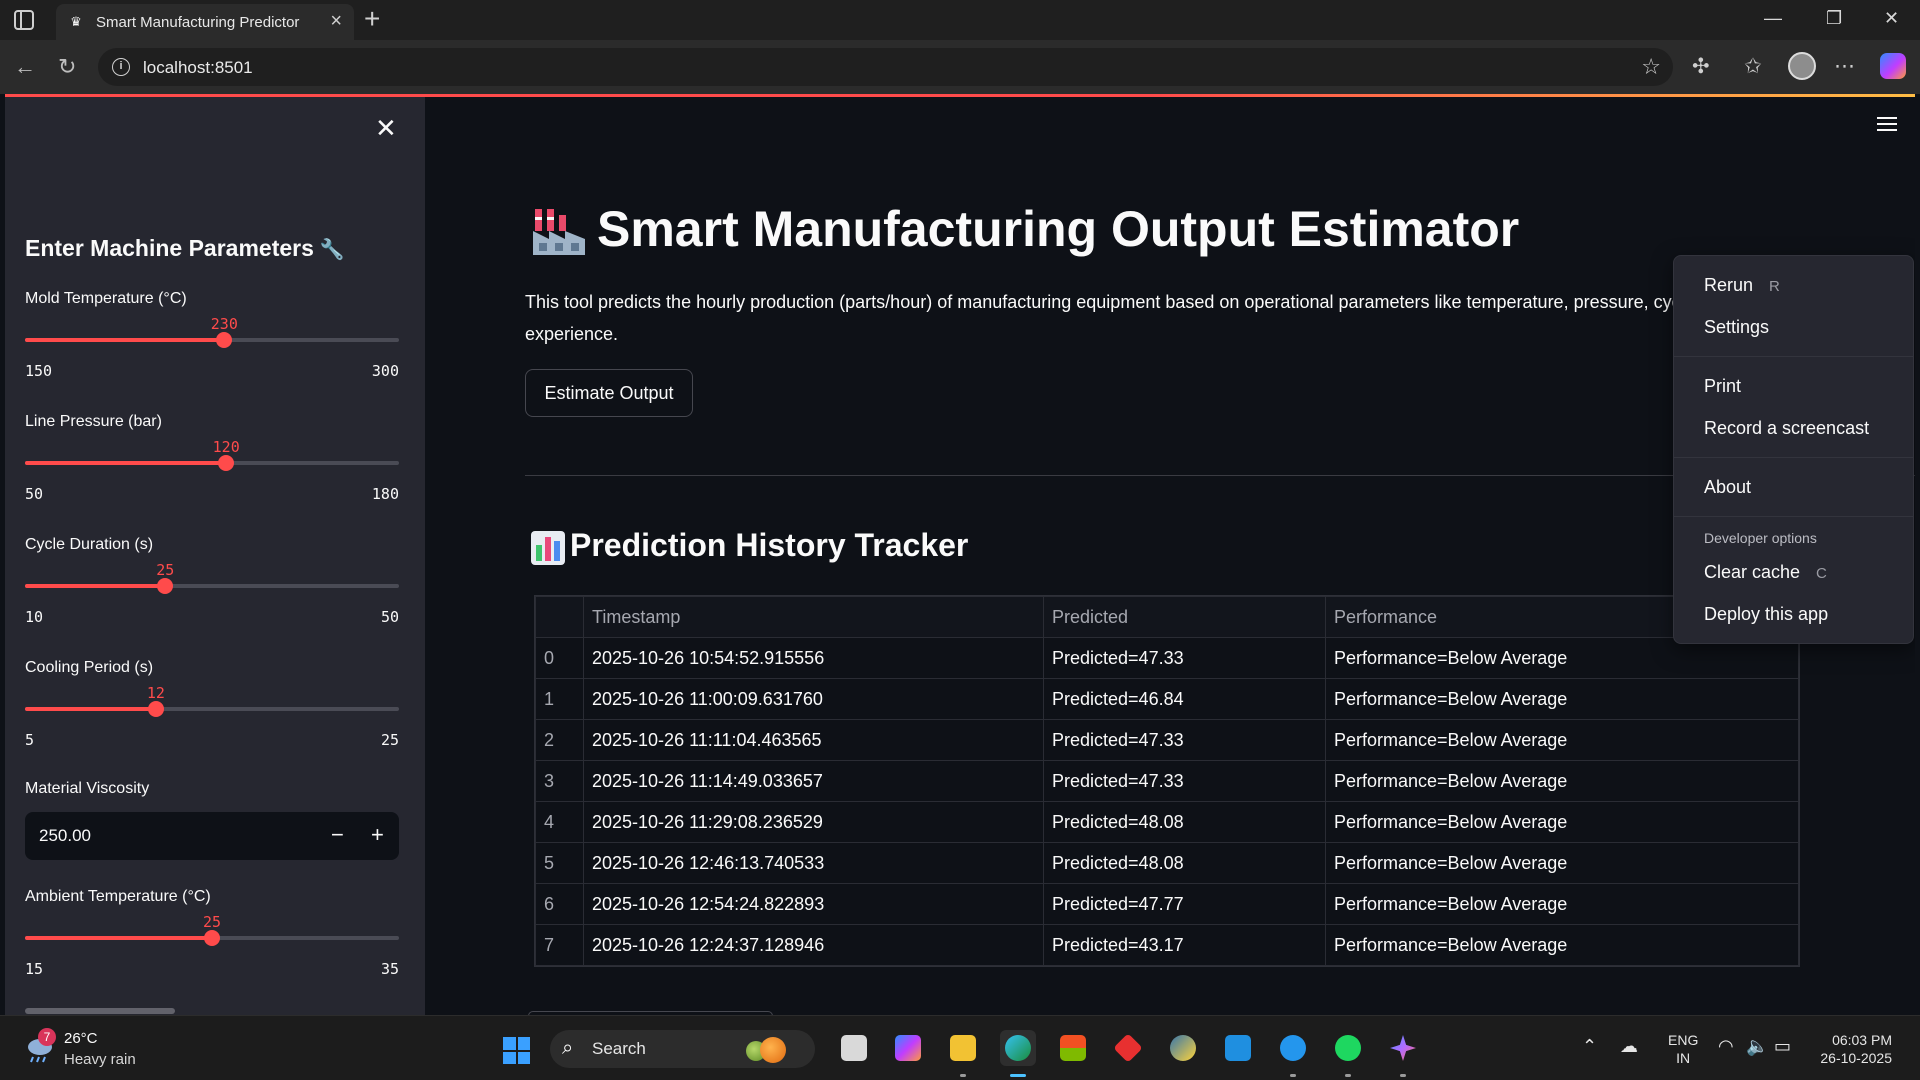 The height and width of the screenshot is (1080, 1920). What do you see at coordinates (1184, 617) in the screenshot?
I see `column-header-predicted: Predicted` at bounding box center [1184, 617].